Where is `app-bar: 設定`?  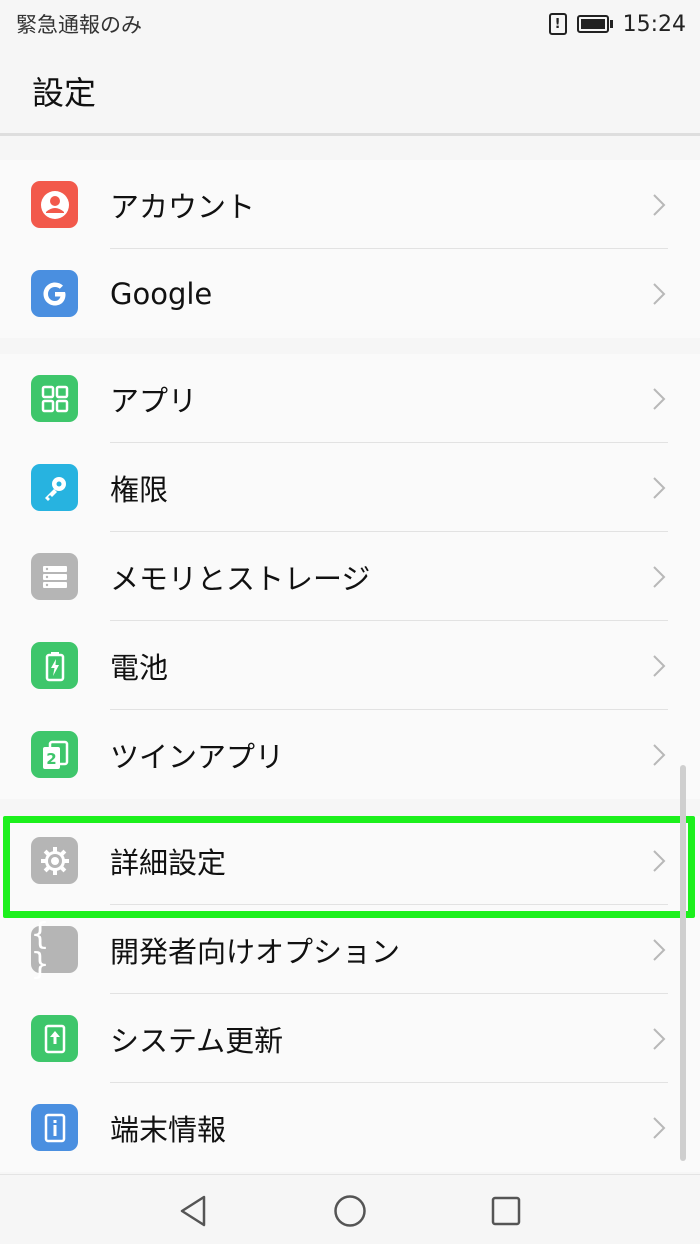
app-bar: 設定 is located at coordinates (350, 92).